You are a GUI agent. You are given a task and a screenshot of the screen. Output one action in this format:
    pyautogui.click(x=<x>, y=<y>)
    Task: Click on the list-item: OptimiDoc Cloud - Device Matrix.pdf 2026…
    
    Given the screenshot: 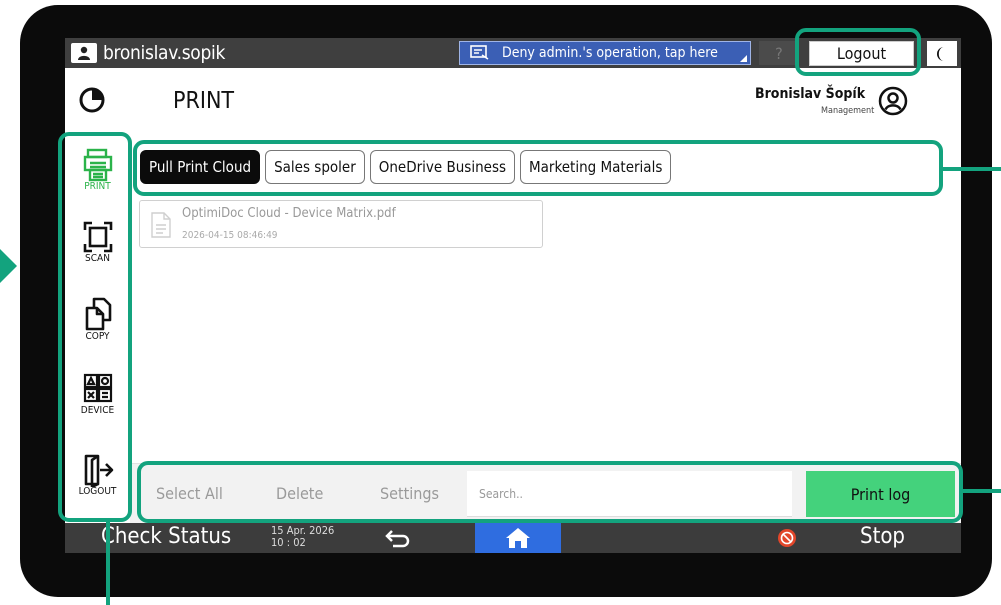 What is the action you would take?
    pyautogui.click(x=341, y=224)
    